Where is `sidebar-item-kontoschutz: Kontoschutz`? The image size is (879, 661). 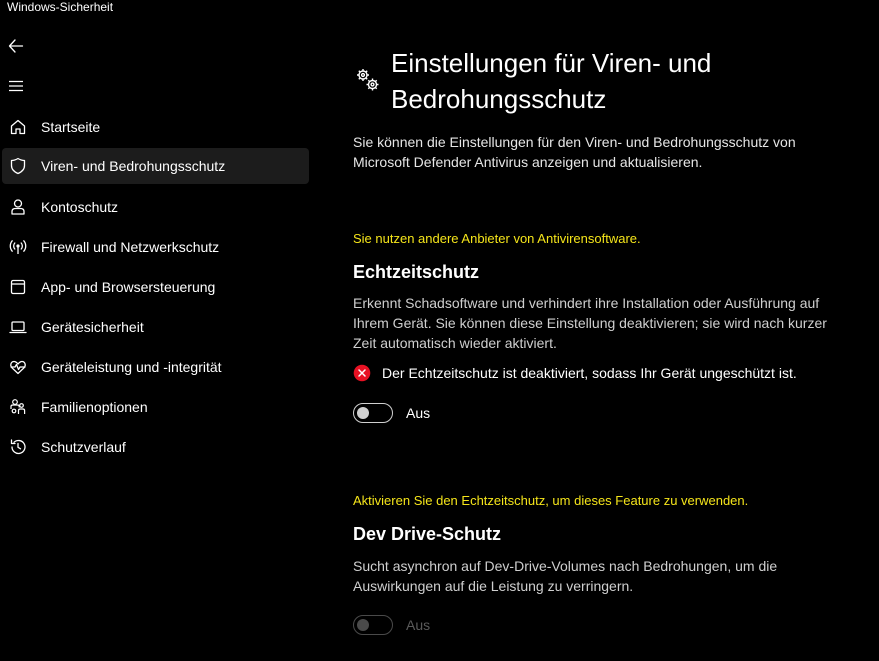
sidebar-item-kontoschutz: Kontoschutz is located at coordinates (155, 207).